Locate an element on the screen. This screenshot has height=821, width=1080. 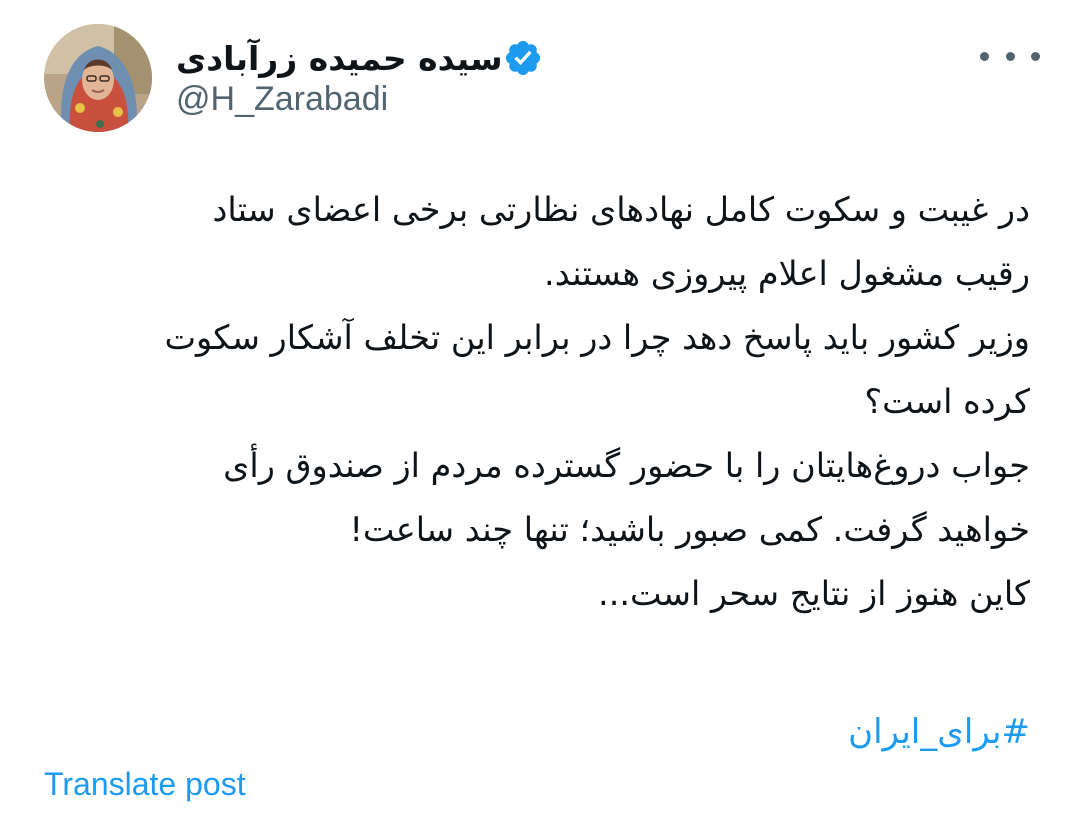
more-options-icon is located at coordinates (1010, 56).